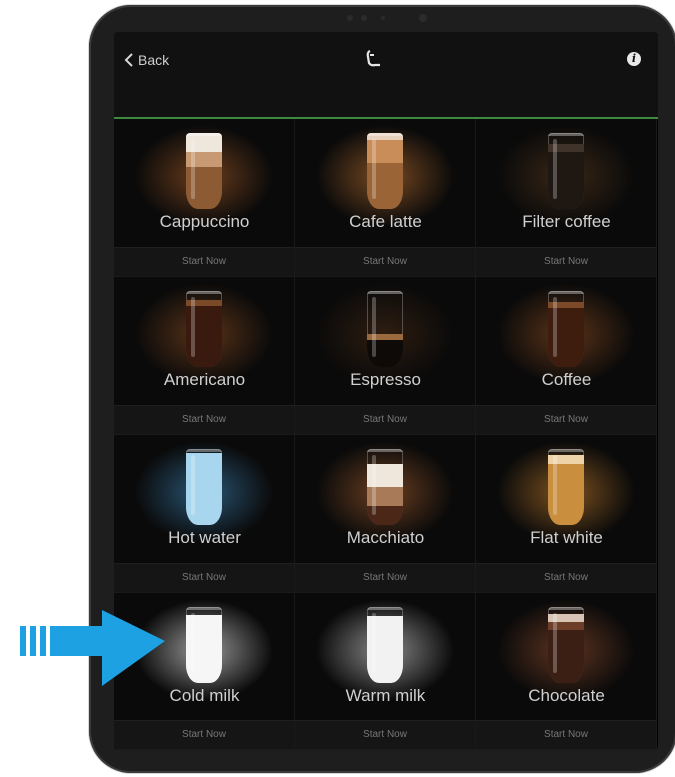 Image resolution: width=675 pixels, height=777 pixels. I want to click on drink-name: Hot water, so click(204, 537).